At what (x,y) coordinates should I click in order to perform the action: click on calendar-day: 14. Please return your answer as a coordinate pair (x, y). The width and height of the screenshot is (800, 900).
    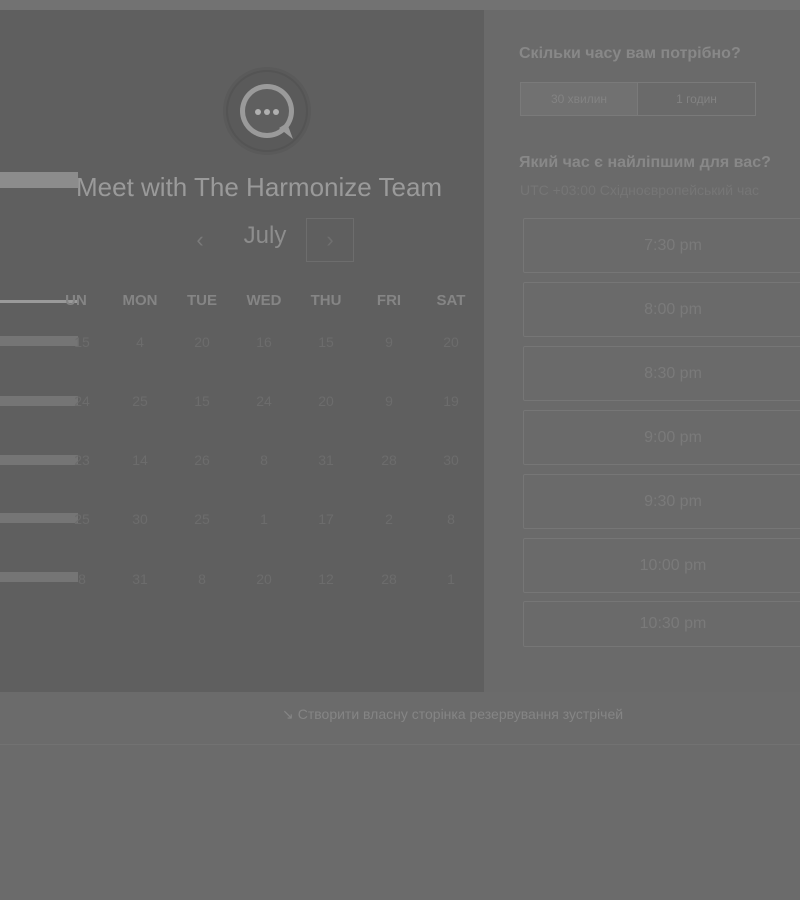
    Looking at the image, I should click on (140, 460).